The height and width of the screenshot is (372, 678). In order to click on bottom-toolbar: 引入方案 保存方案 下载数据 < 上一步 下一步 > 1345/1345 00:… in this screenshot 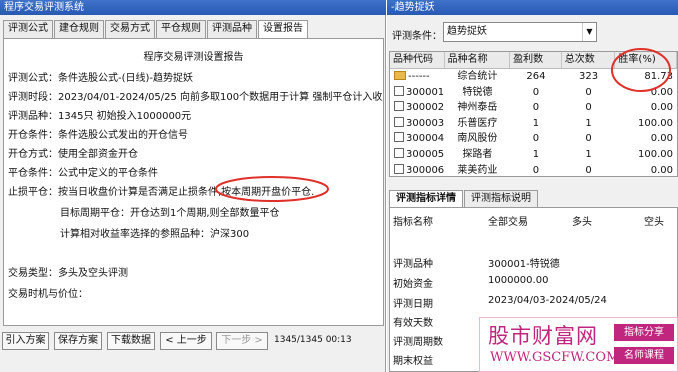, I will do `click(193, 343)`.